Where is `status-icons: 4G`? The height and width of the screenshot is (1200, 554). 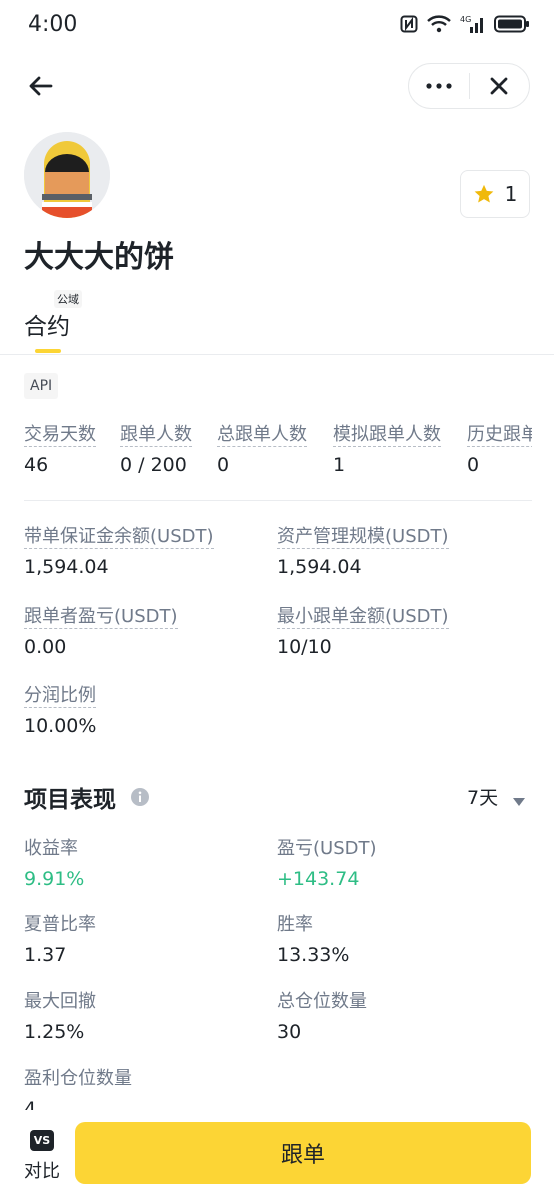
status-icons: 4G is located at coordinates (465, 24).